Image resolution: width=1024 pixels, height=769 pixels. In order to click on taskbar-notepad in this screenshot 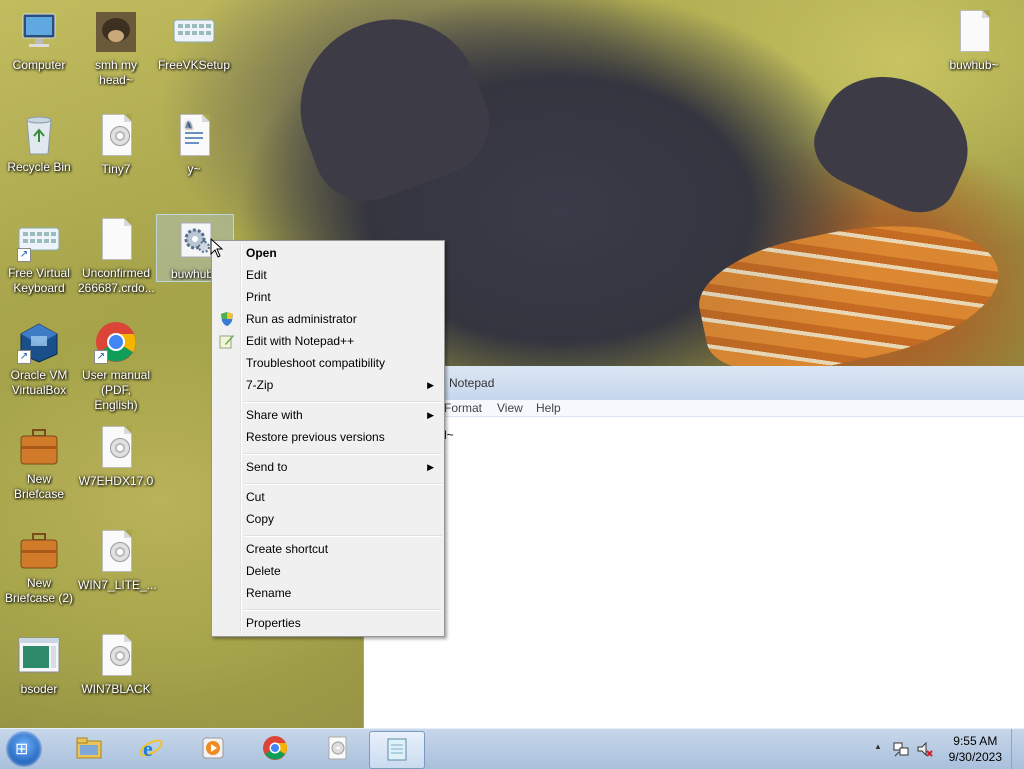, I will do `click(397, 750)`.